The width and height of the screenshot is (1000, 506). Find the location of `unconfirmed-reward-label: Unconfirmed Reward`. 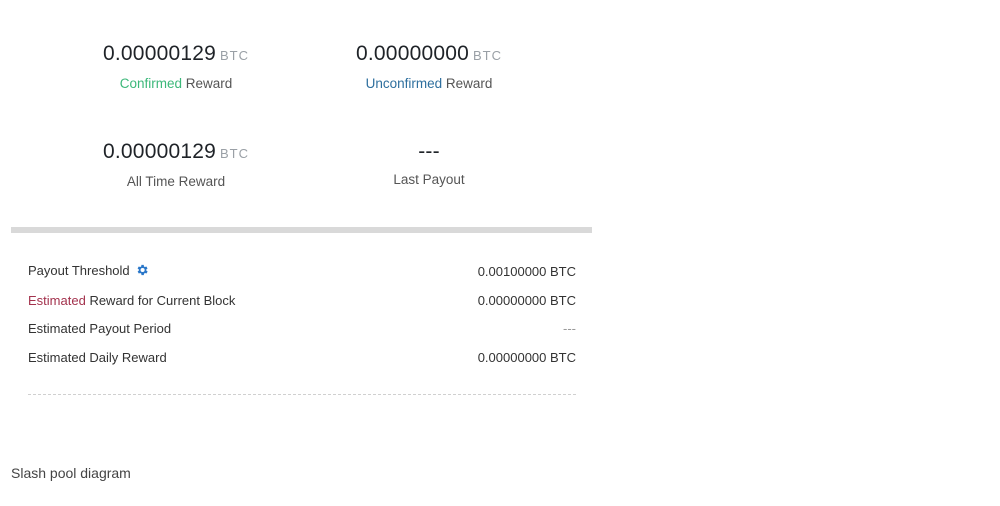

unconfirmed-reward-label: Unconfirmed Reward is located at coordinates (429, 83).